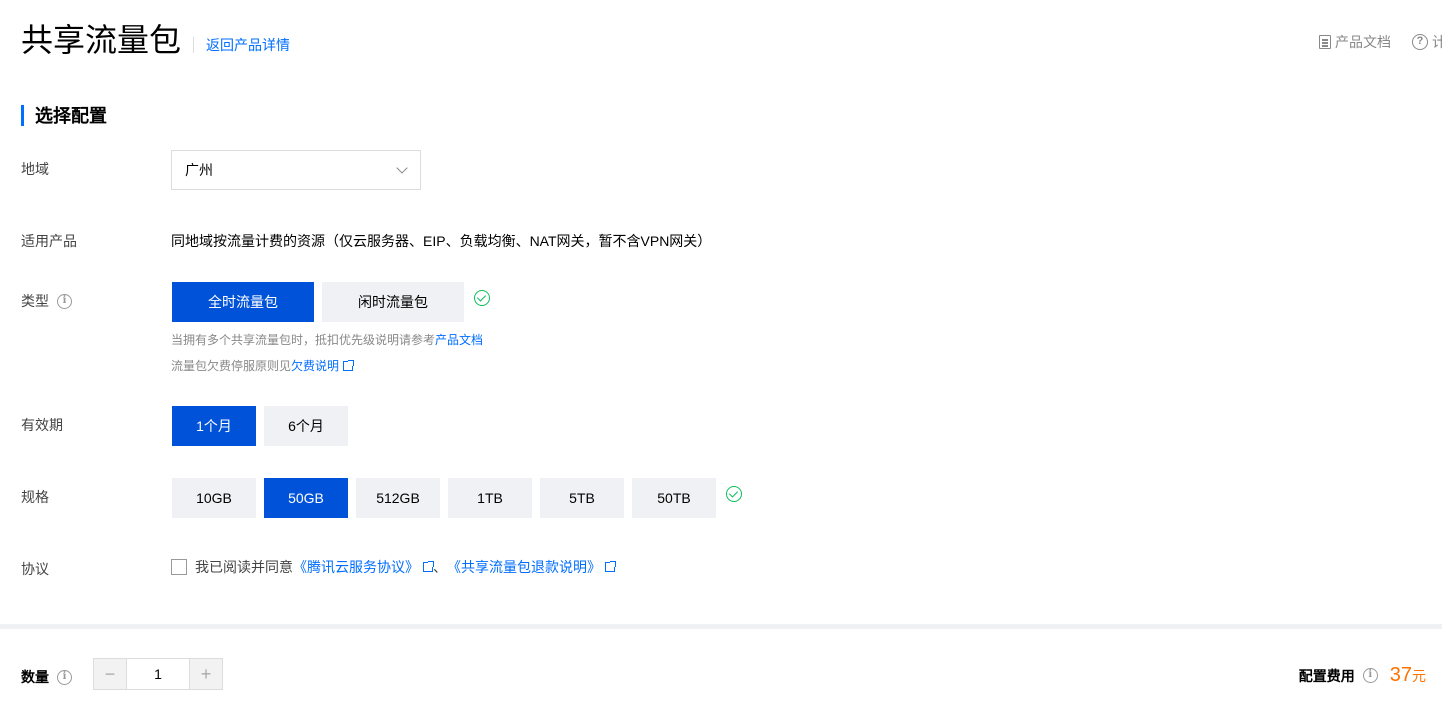 This screenshot has height=708, width=1442. What do you see at coordinates (582, 498) in the screenshot?
I see `spec-option-5tb: 5TB` at bounding box center [582, 498].